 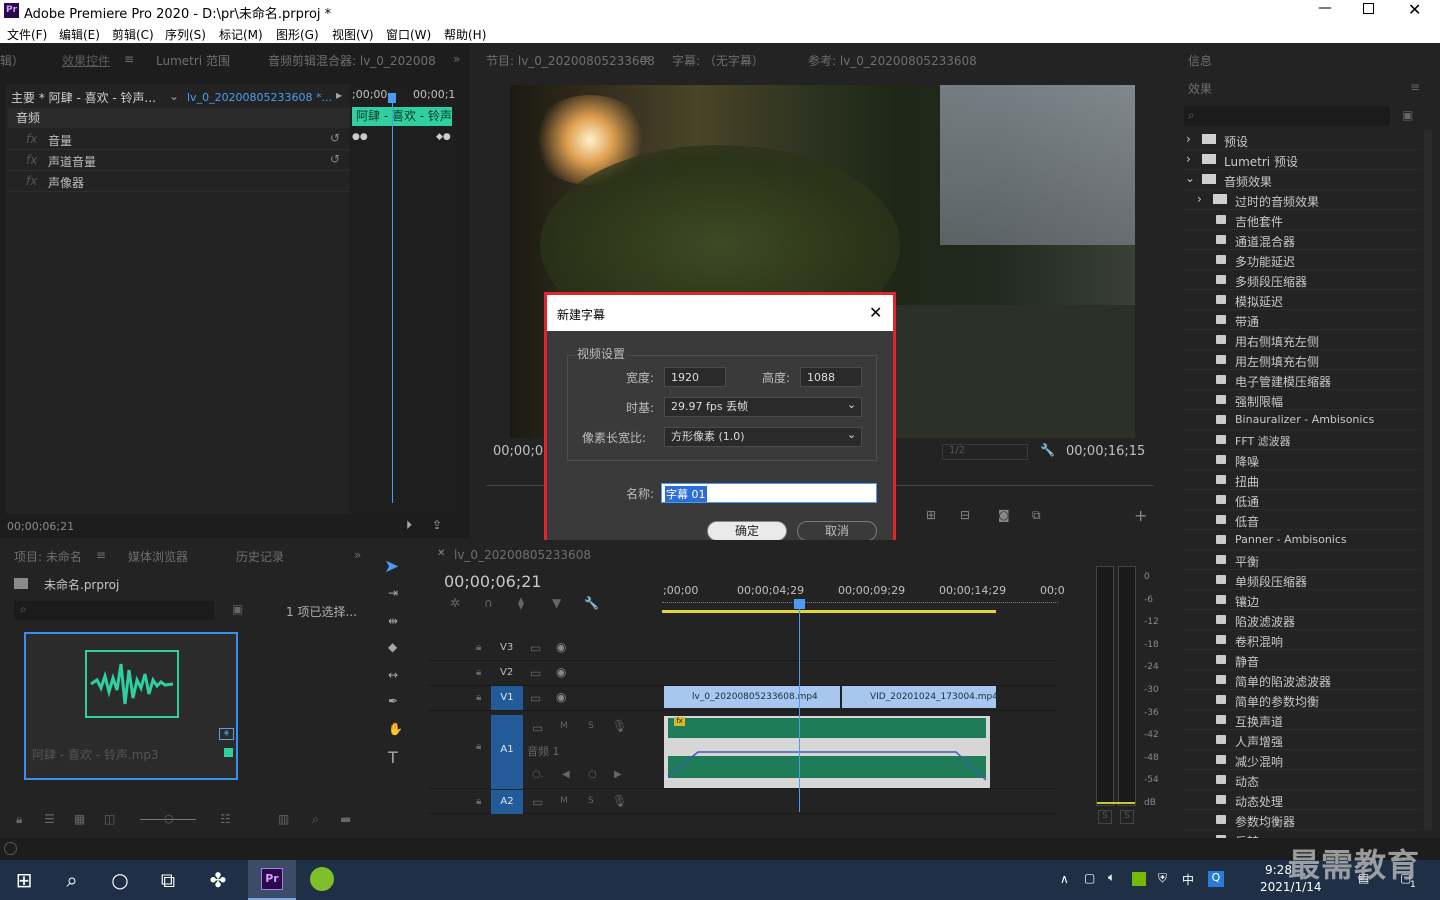 What do you see at coordinates (1200, 88) in the screenshot?
I see `tab-effects: 效果` at bounding box center [1200, 88].